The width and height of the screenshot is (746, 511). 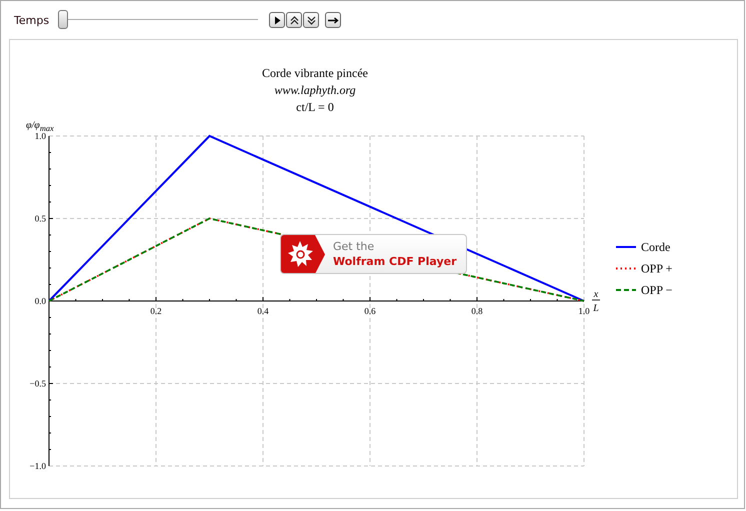 I want to click on spiky-sun-icon, so click(x=303, y=254).